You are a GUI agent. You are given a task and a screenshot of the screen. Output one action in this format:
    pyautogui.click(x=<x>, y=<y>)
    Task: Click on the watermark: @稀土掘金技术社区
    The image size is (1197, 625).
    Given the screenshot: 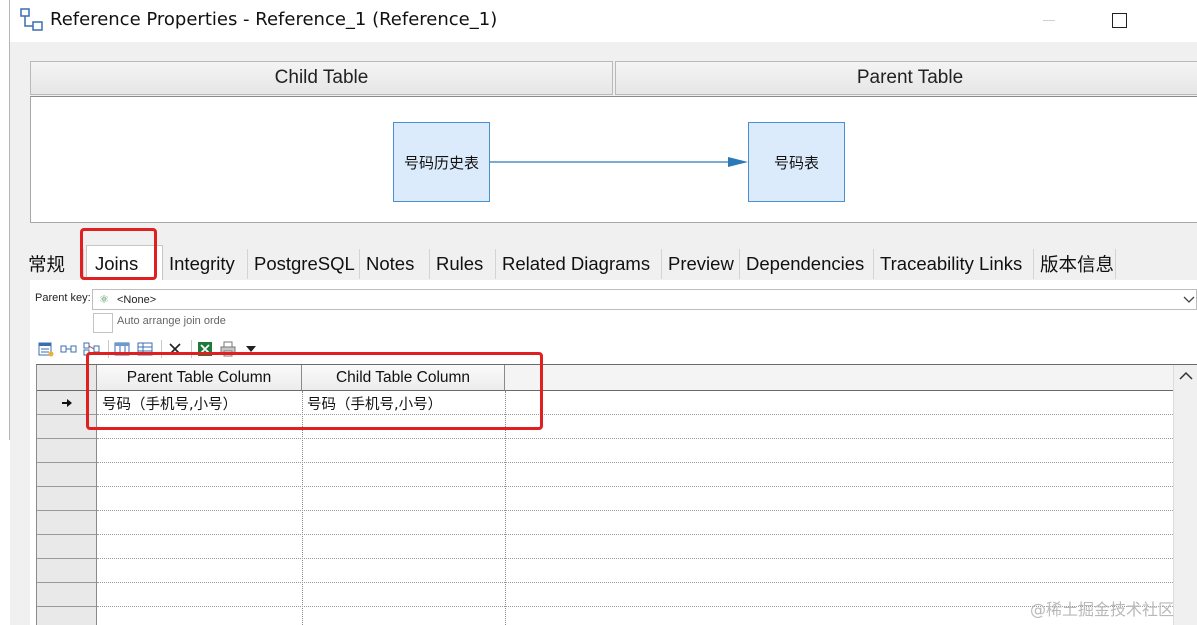 What is the action you would take?
    pyautogui.click(x=1102, y=609)
    